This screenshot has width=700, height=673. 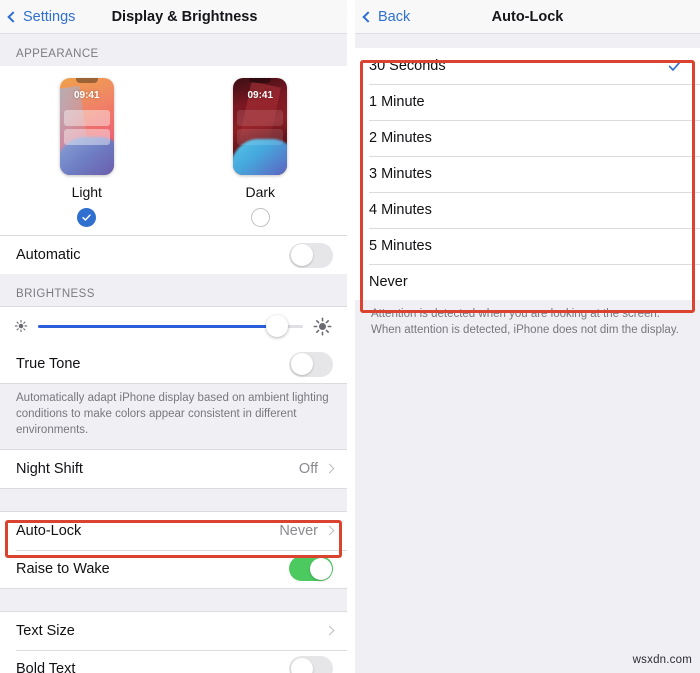 What do you see at coordinates (394, 16) in the screenshot?
I see `back-button-label: Back` at bounding box center [394, 16].